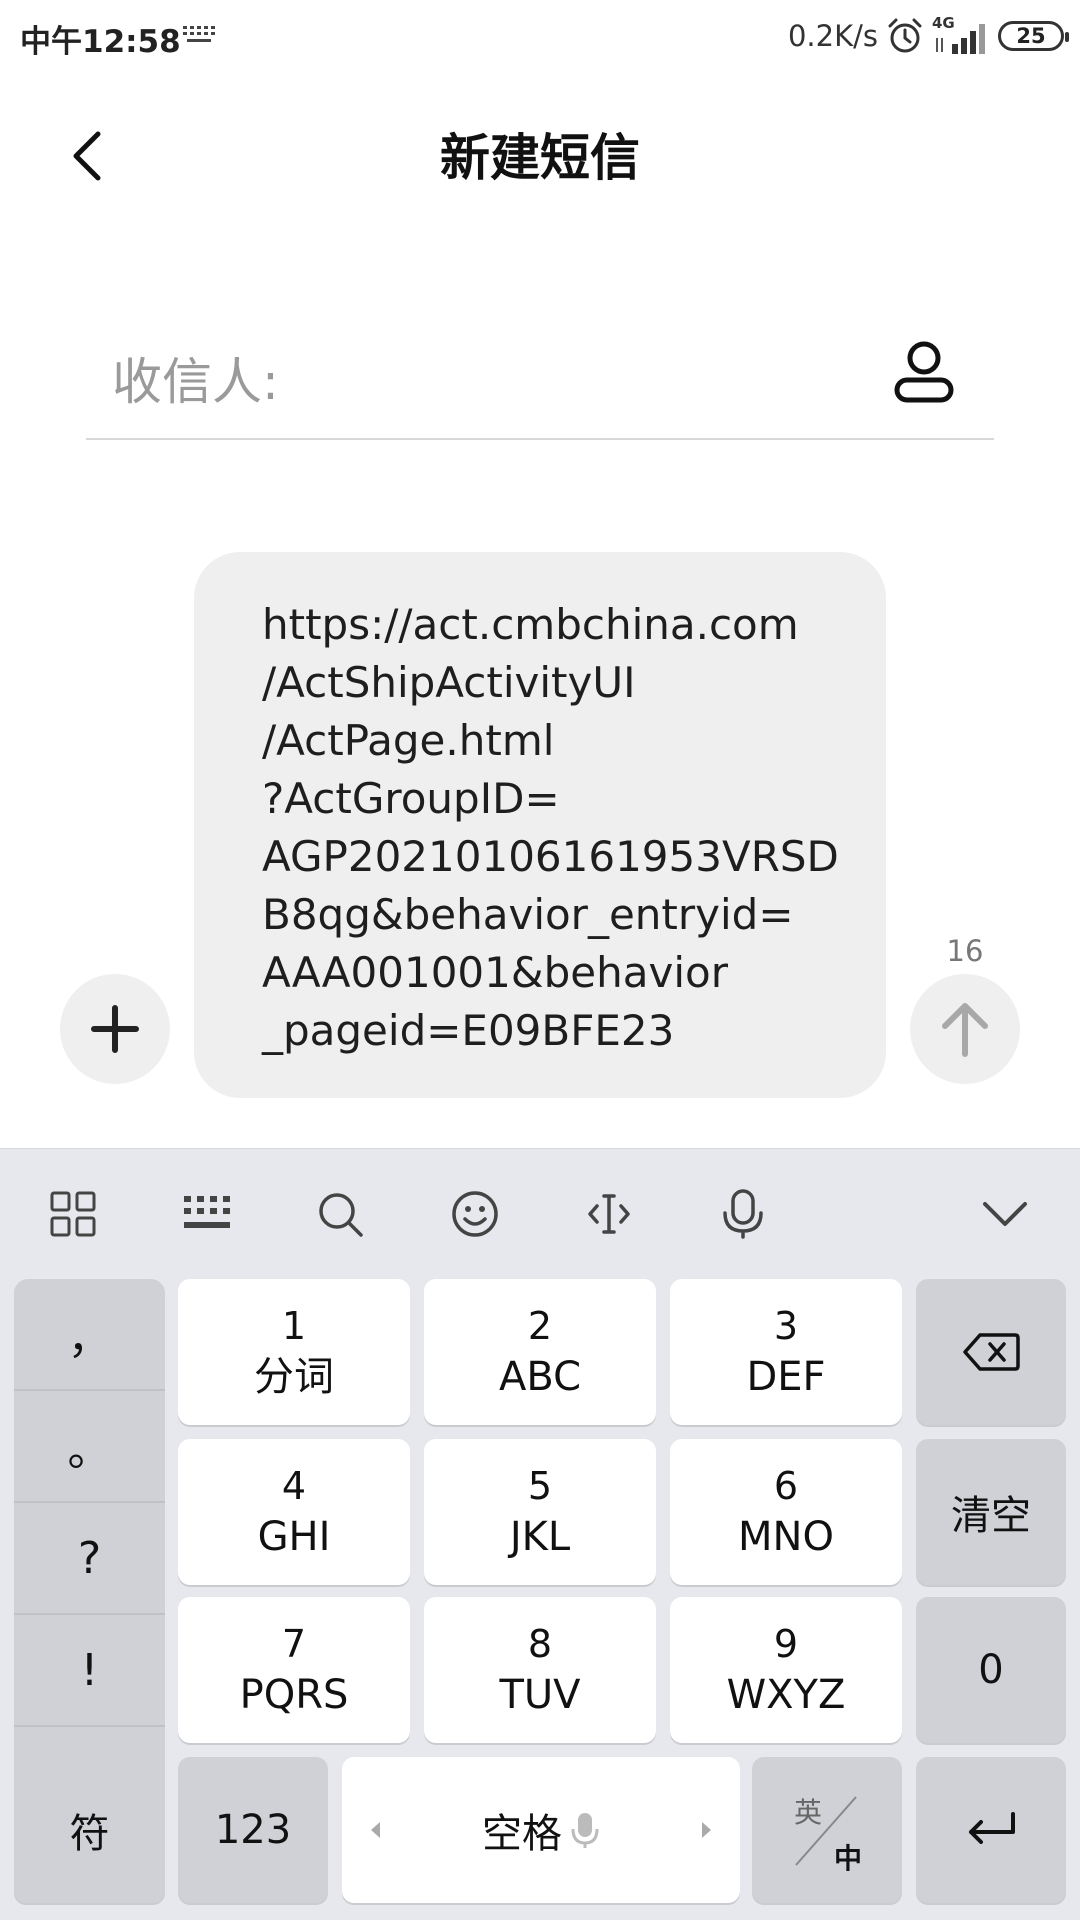 The width and height of the screenshot is (1080, 1920). Describe the element at coordinates (294, 1644) in the screenshot. I see `key-7-number: 7` at that location.